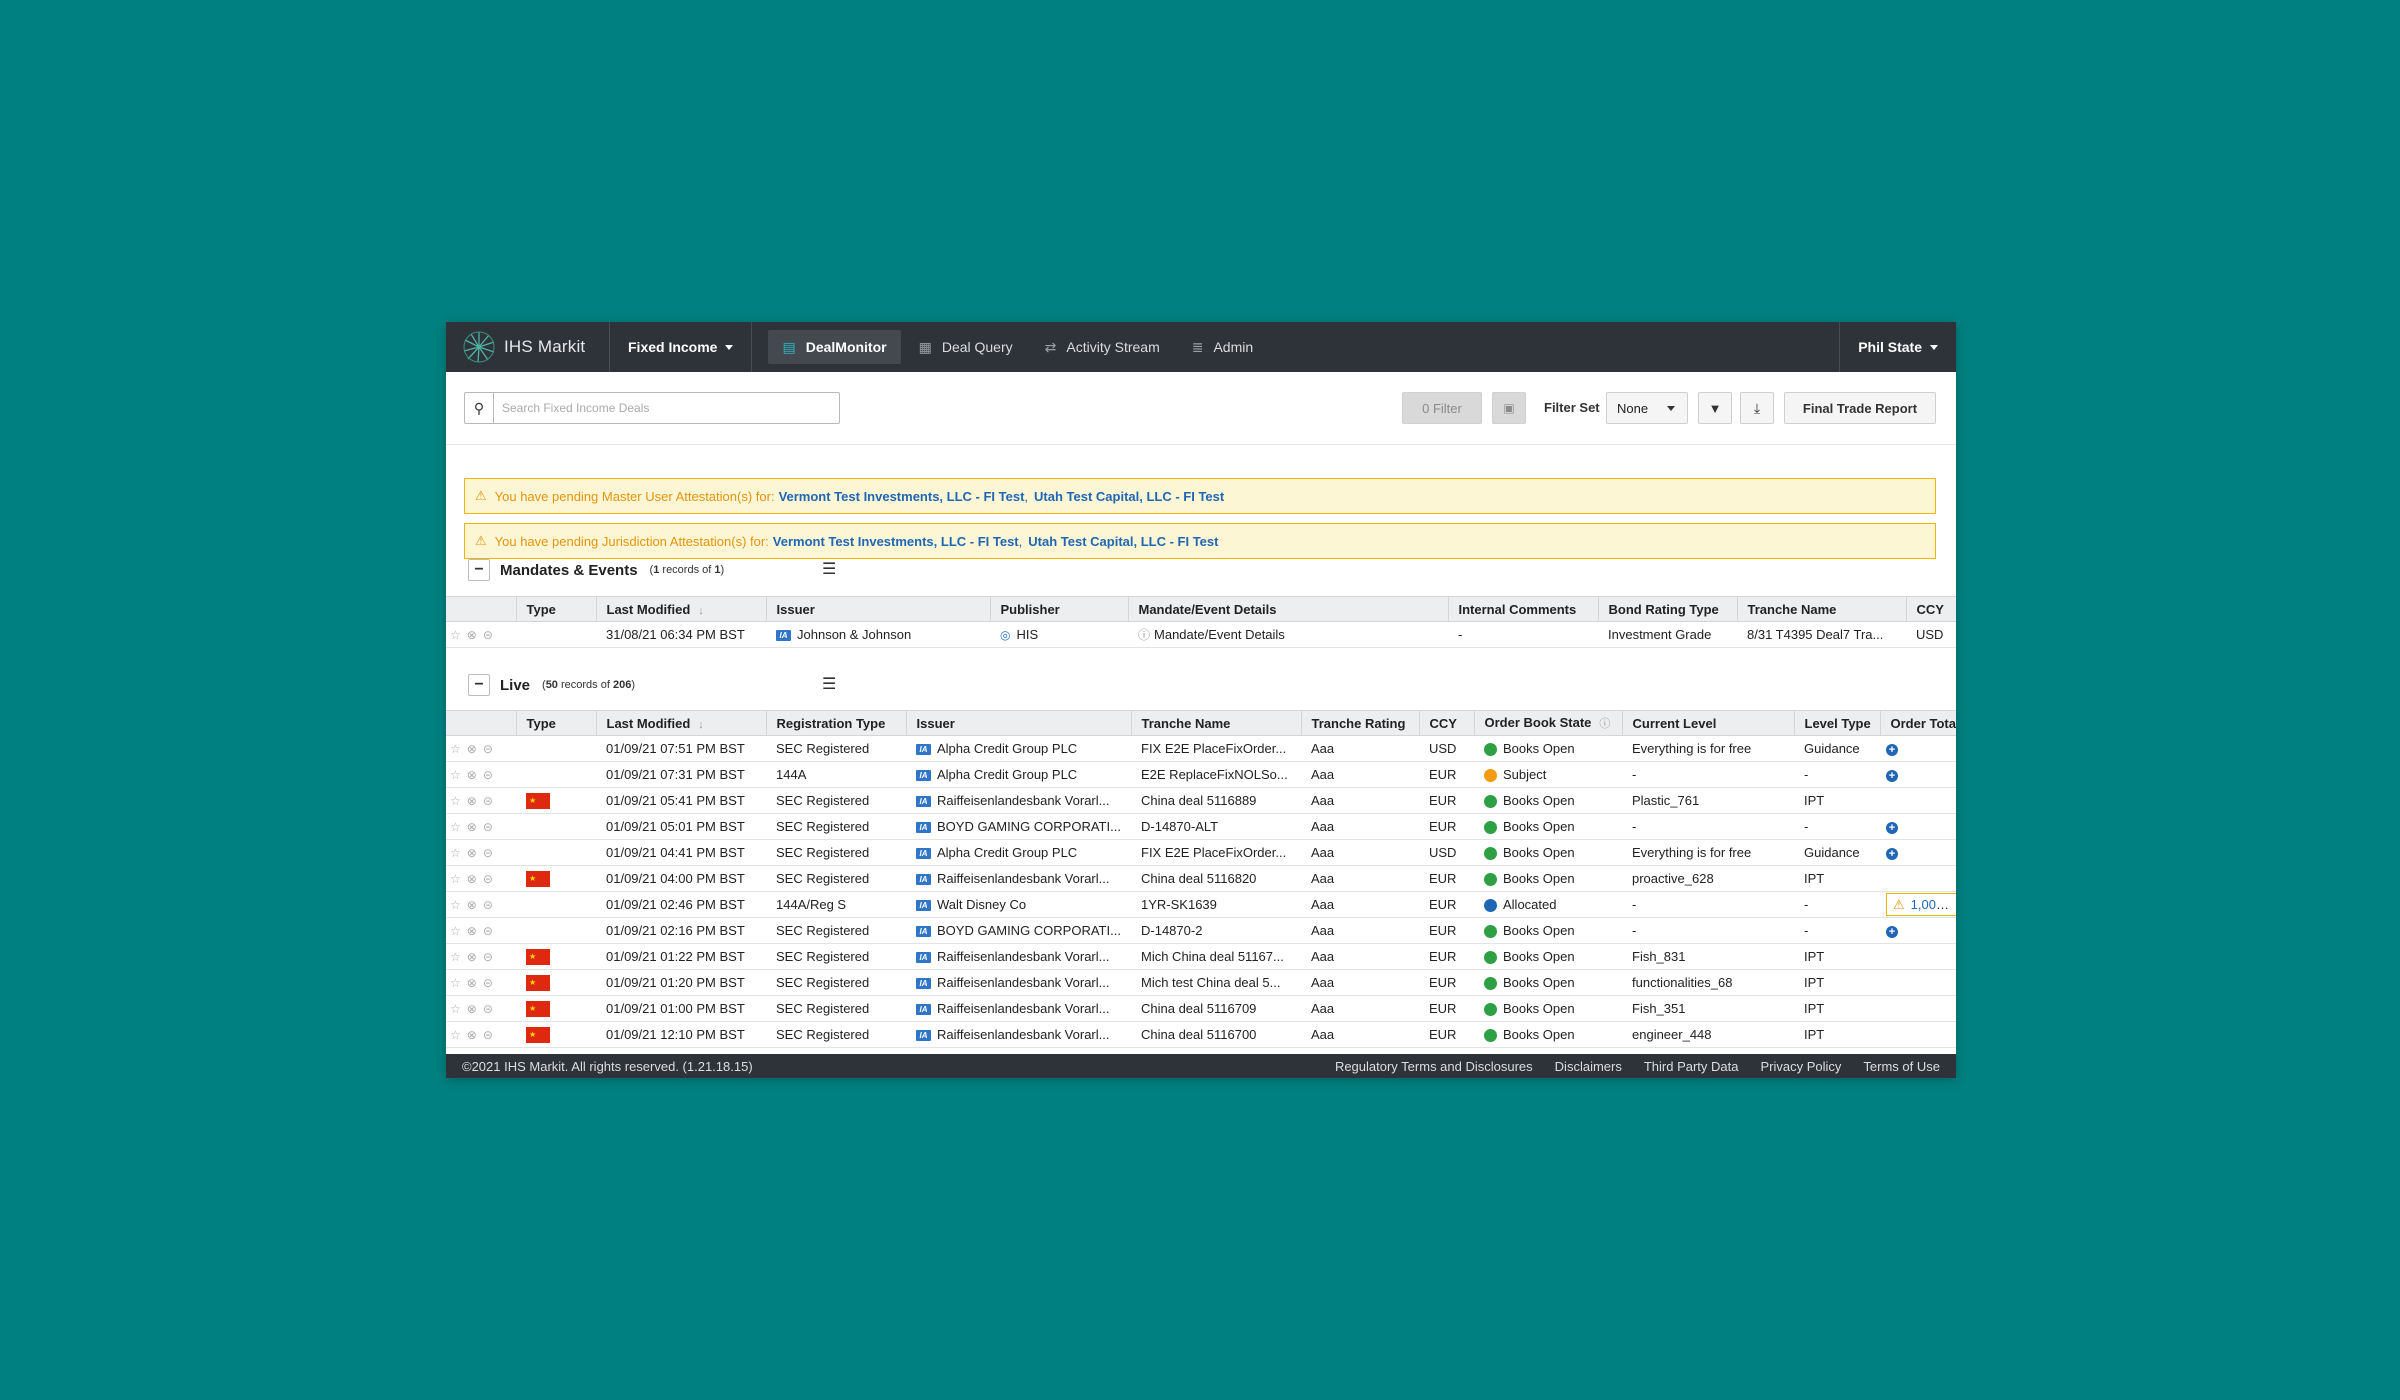  I want to click on tranche-name-cell: D-14870-ALT, so click(1216, 826).